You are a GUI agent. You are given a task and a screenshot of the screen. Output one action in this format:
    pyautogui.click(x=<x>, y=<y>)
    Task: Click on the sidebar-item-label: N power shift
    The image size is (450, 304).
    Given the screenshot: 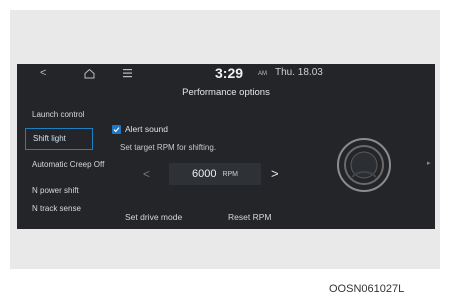 What is the action you would take?
    pyautogui.click(x=55, y=190)
    